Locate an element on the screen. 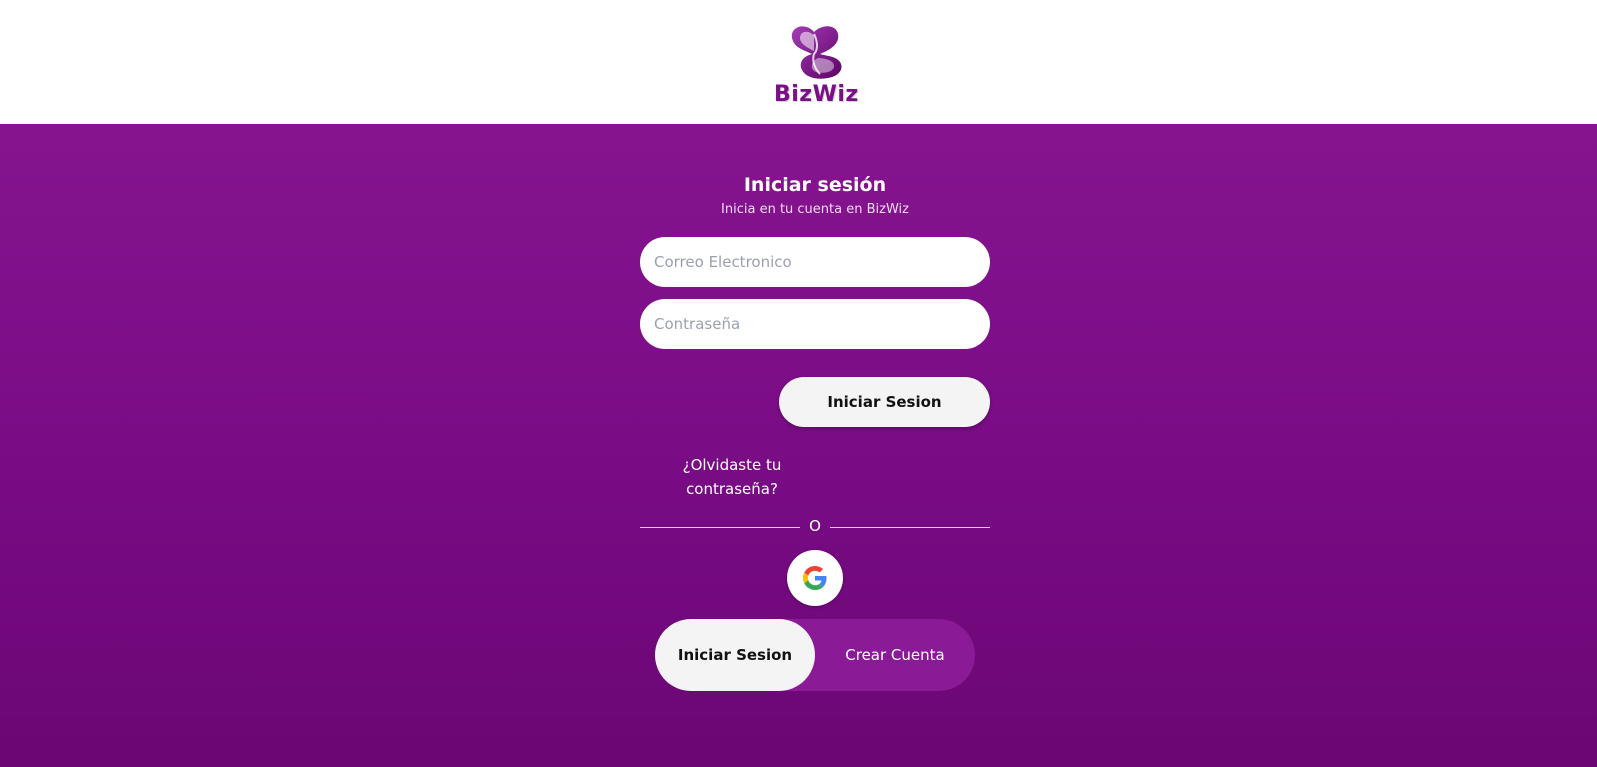 This screenshot has height=767, width=1597. divider-line-left is located at coordinates (720, 527).